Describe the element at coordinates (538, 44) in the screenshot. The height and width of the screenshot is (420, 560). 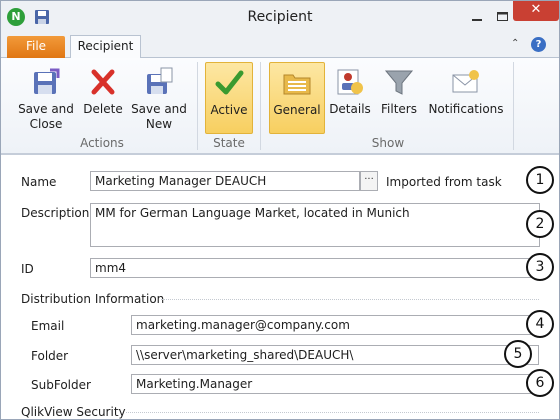
I see `help-icon: ?` at that location.